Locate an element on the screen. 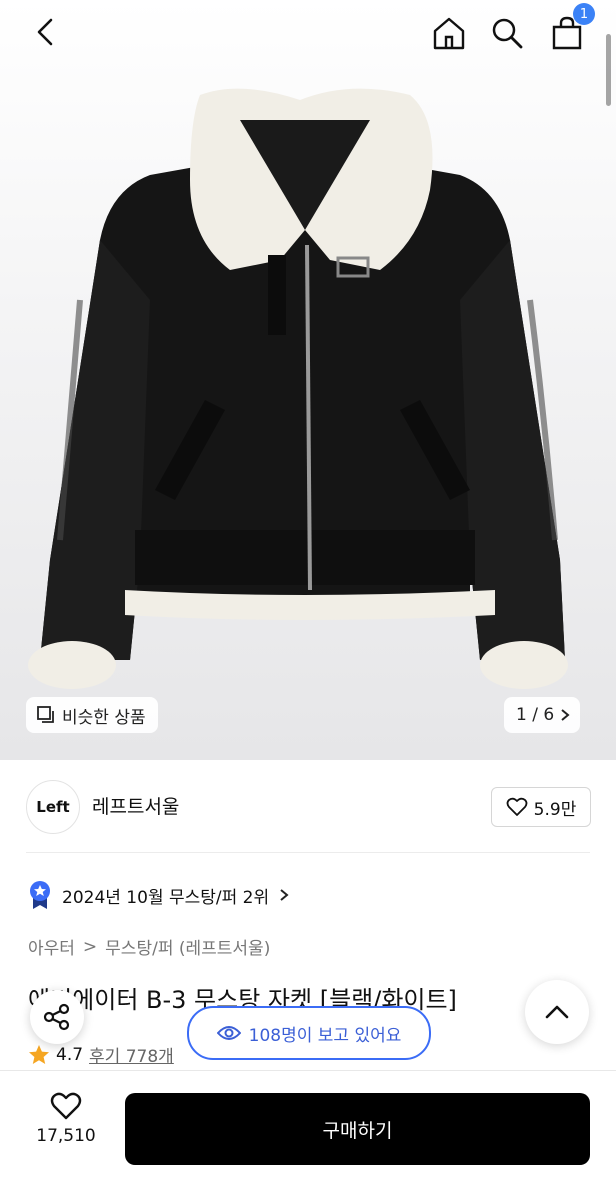 The height and width of the screenshot is (1201, 616). rating-row: 4.7 후기 778개 is located at coordinates (101, 1054).